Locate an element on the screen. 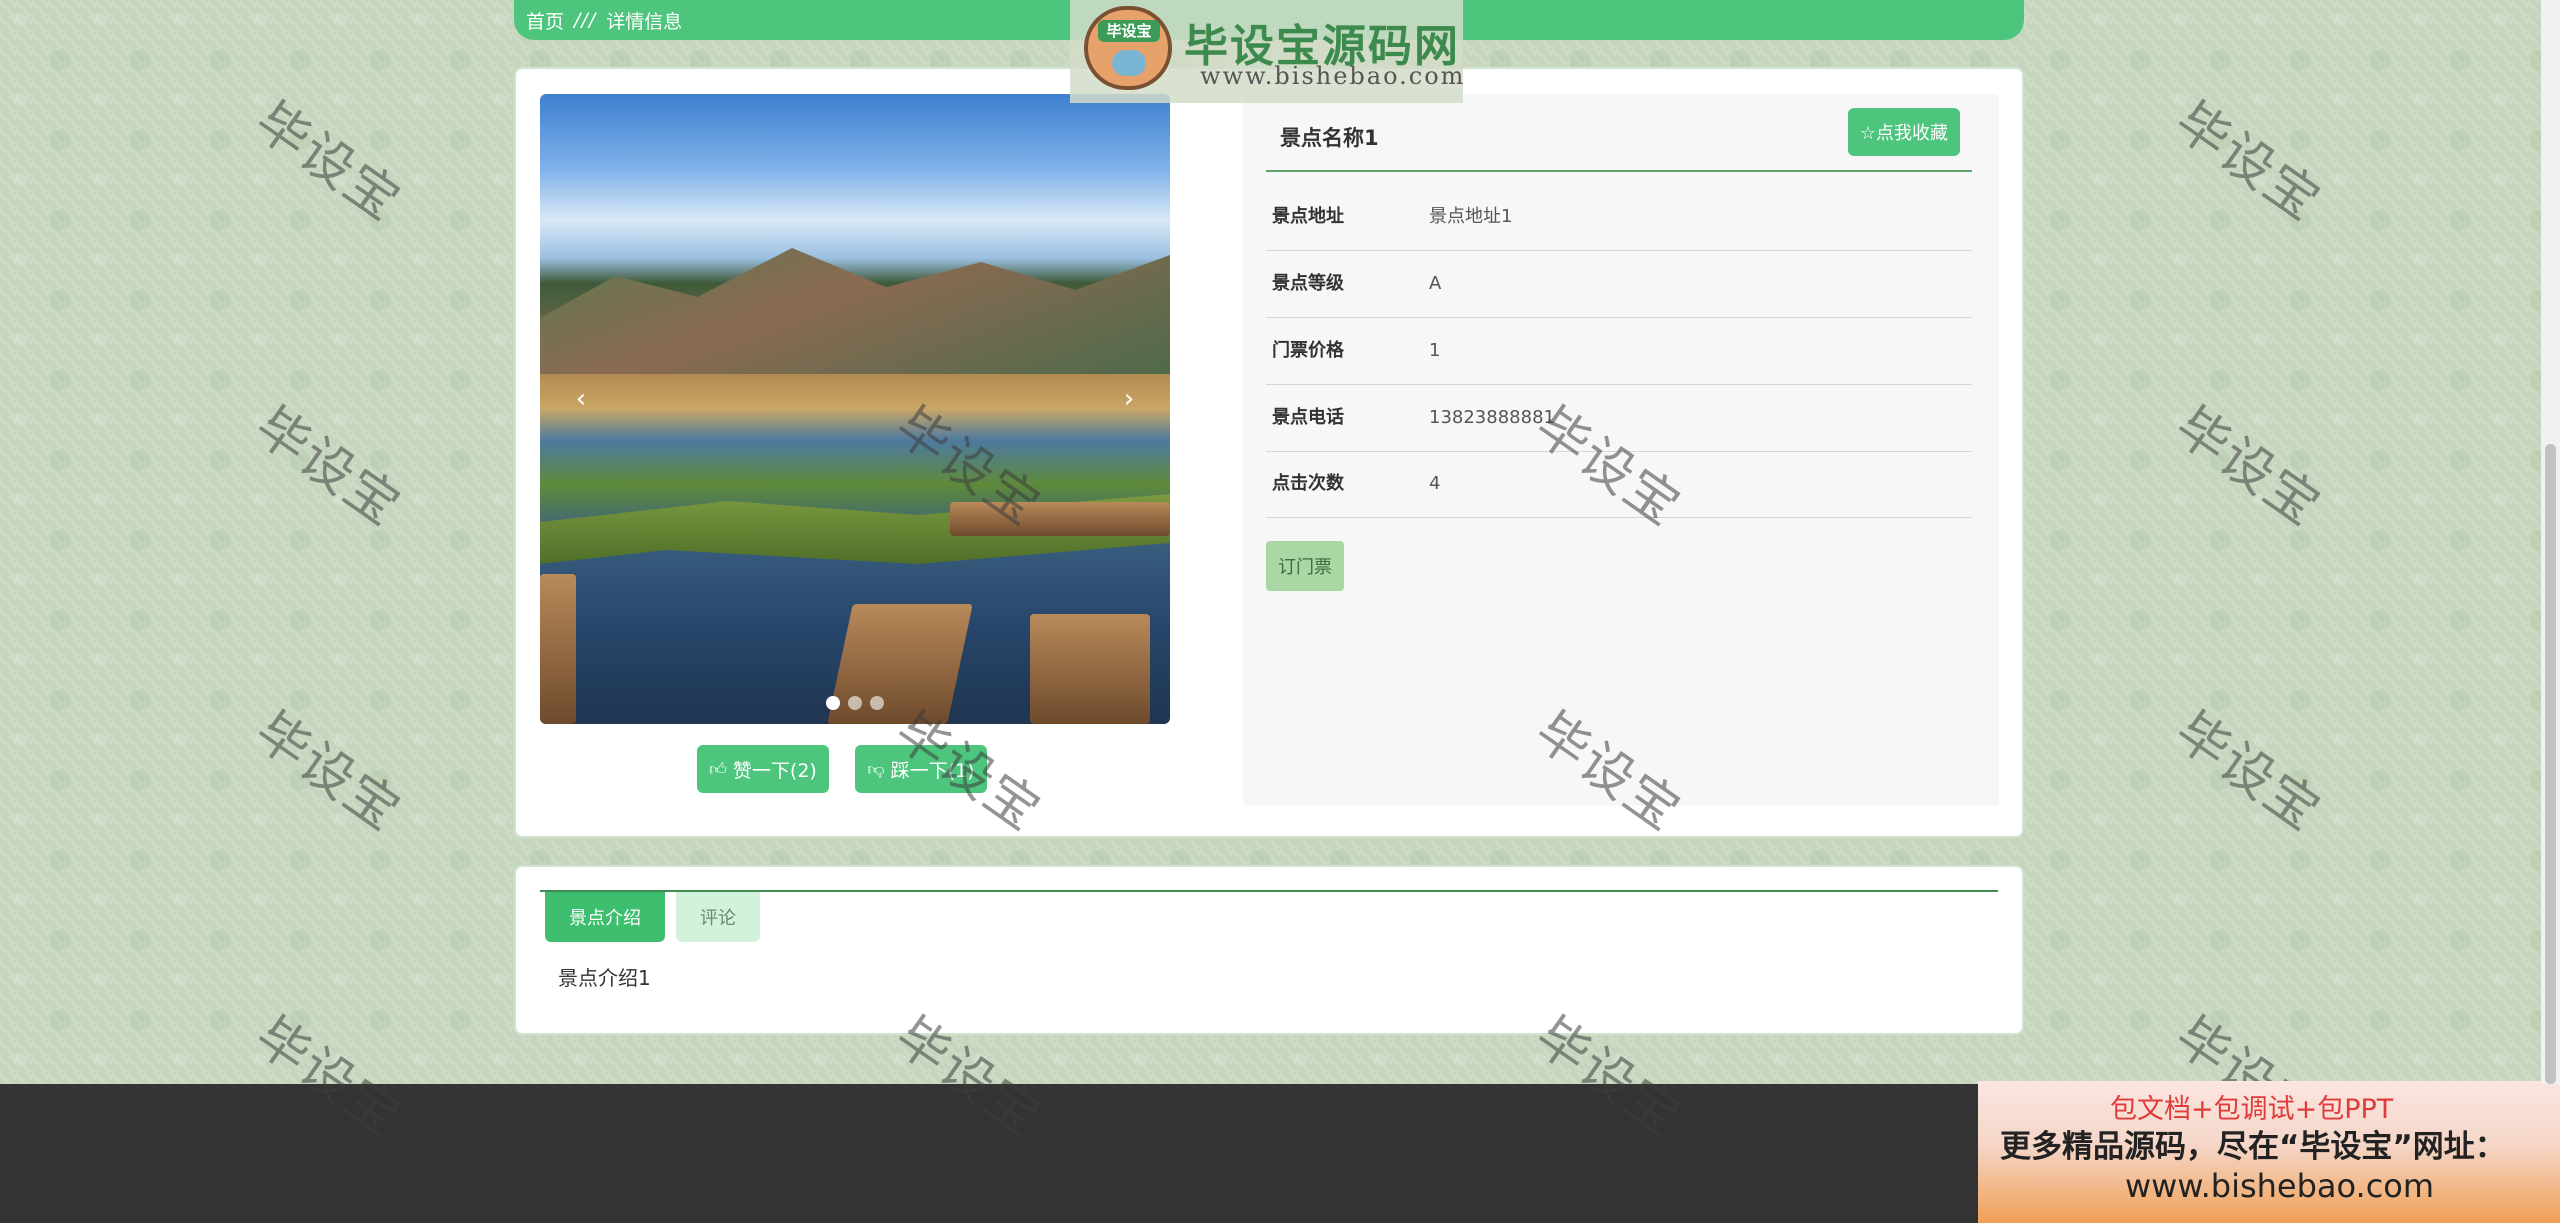 The width and height of the screenshot is (2560, 1223). detail-row-label: 景点电话 is located at coordinates (1308, 417).